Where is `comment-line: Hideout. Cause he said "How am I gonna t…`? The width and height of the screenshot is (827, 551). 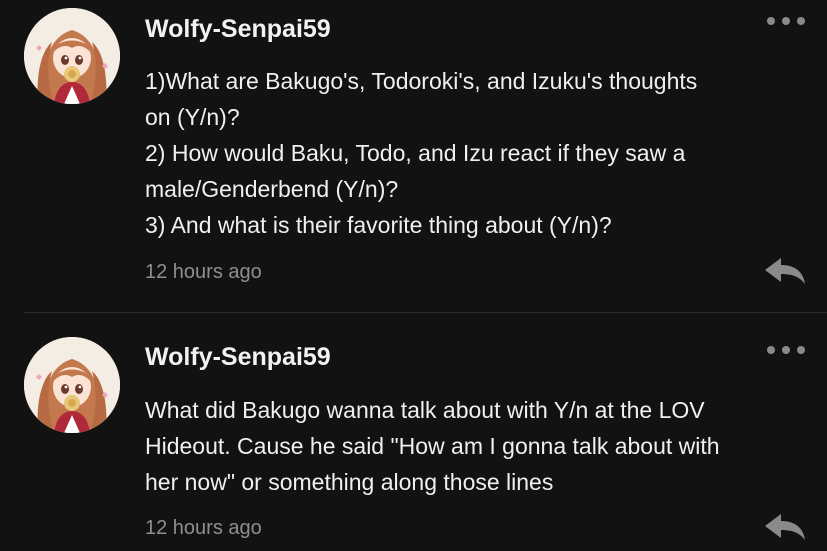
comment-line: Hideout. Cause he said "How am I gonna t… is located at coordinates (432, 446).